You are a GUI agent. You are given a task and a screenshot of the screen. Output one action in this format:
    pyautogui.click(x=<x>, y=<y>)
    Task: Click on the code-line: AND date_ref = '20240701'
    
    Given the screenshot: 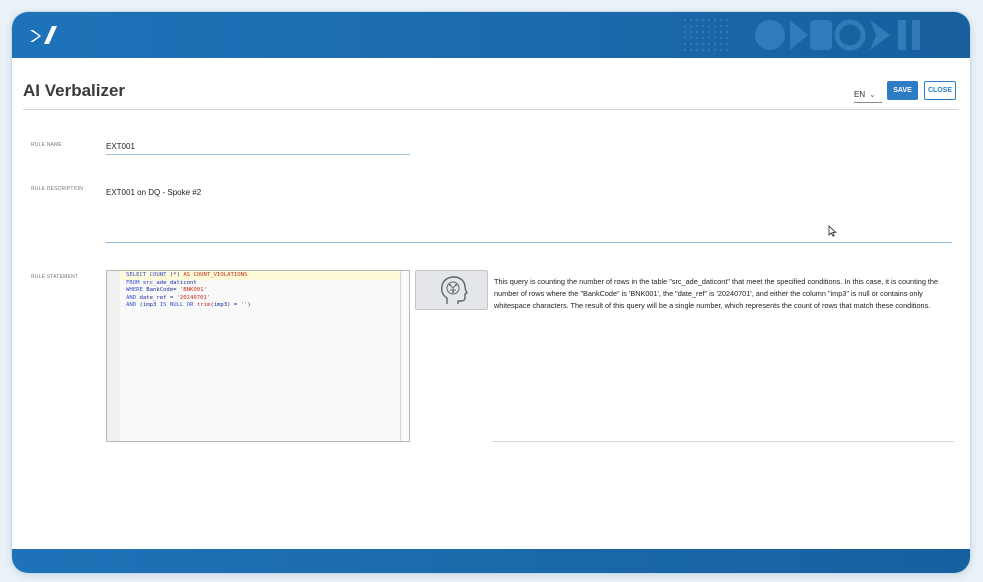 What is the action you would take?
    pyautogui.click(x=168, y=297)
    